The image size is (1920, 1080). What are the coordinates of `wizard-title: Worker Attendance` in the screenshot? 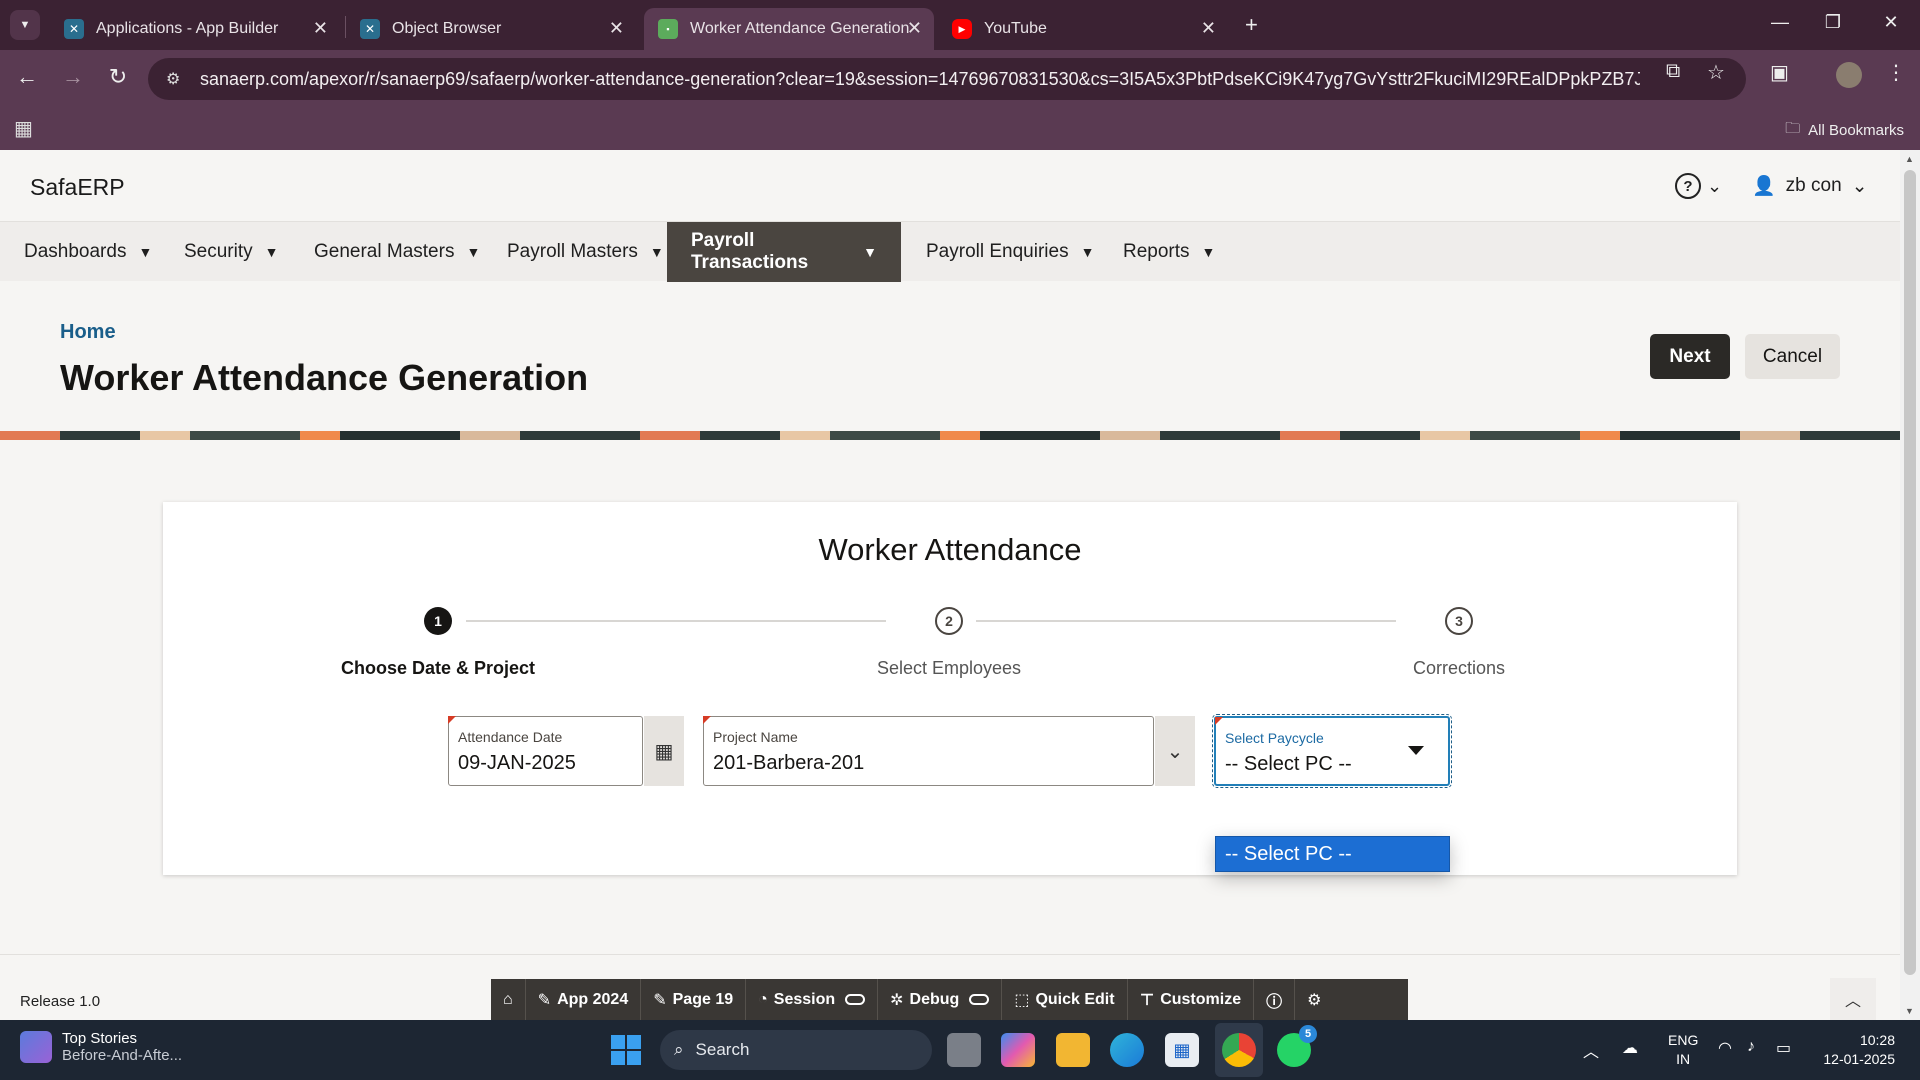 It's located at (950, 549).